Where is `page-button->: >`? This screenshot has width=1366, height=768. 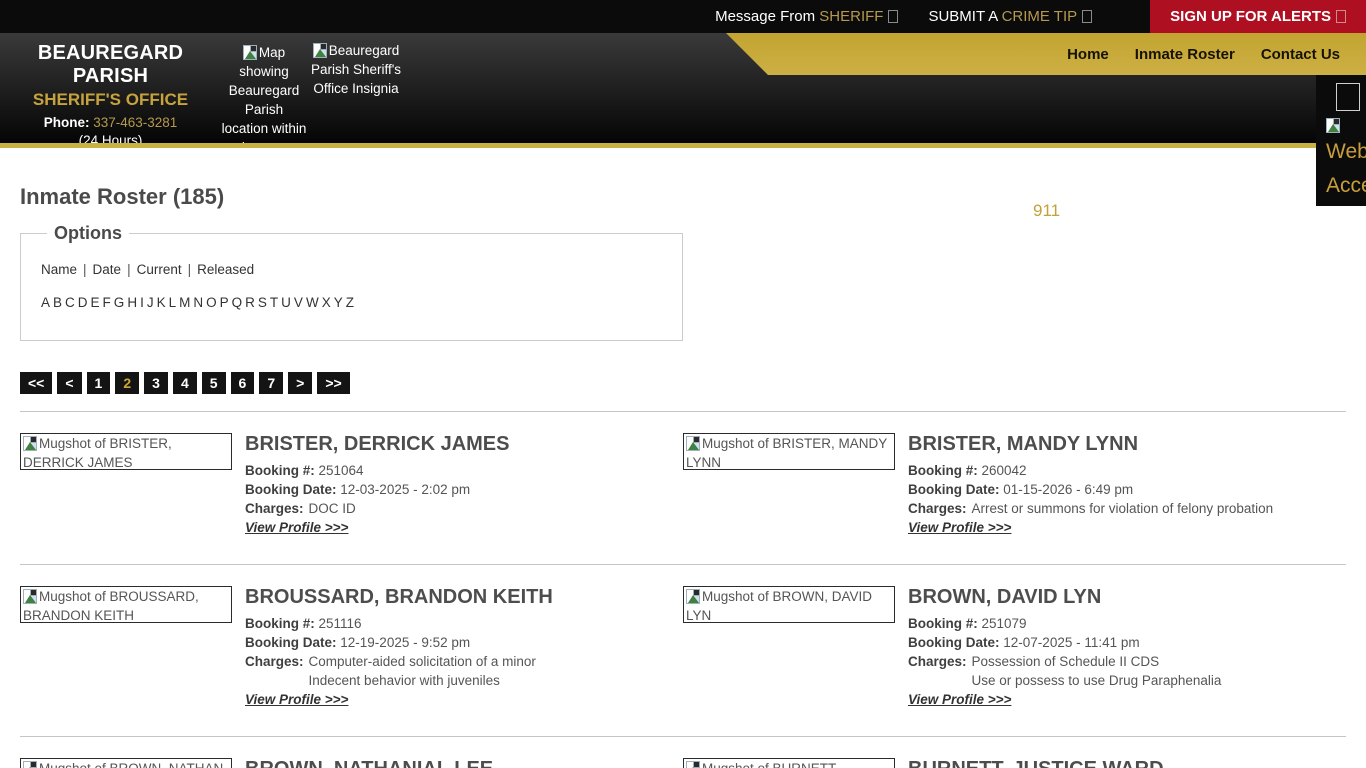 page-button->: > is located at coordinates (300, 383).